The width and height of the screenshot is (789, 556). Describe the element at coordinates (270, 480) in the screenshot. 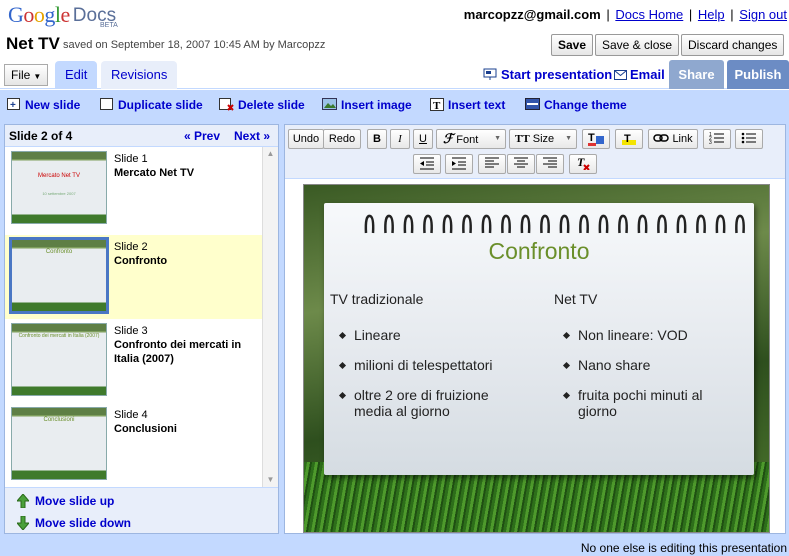

I see `scroll-down-icon: ▼` at that location.